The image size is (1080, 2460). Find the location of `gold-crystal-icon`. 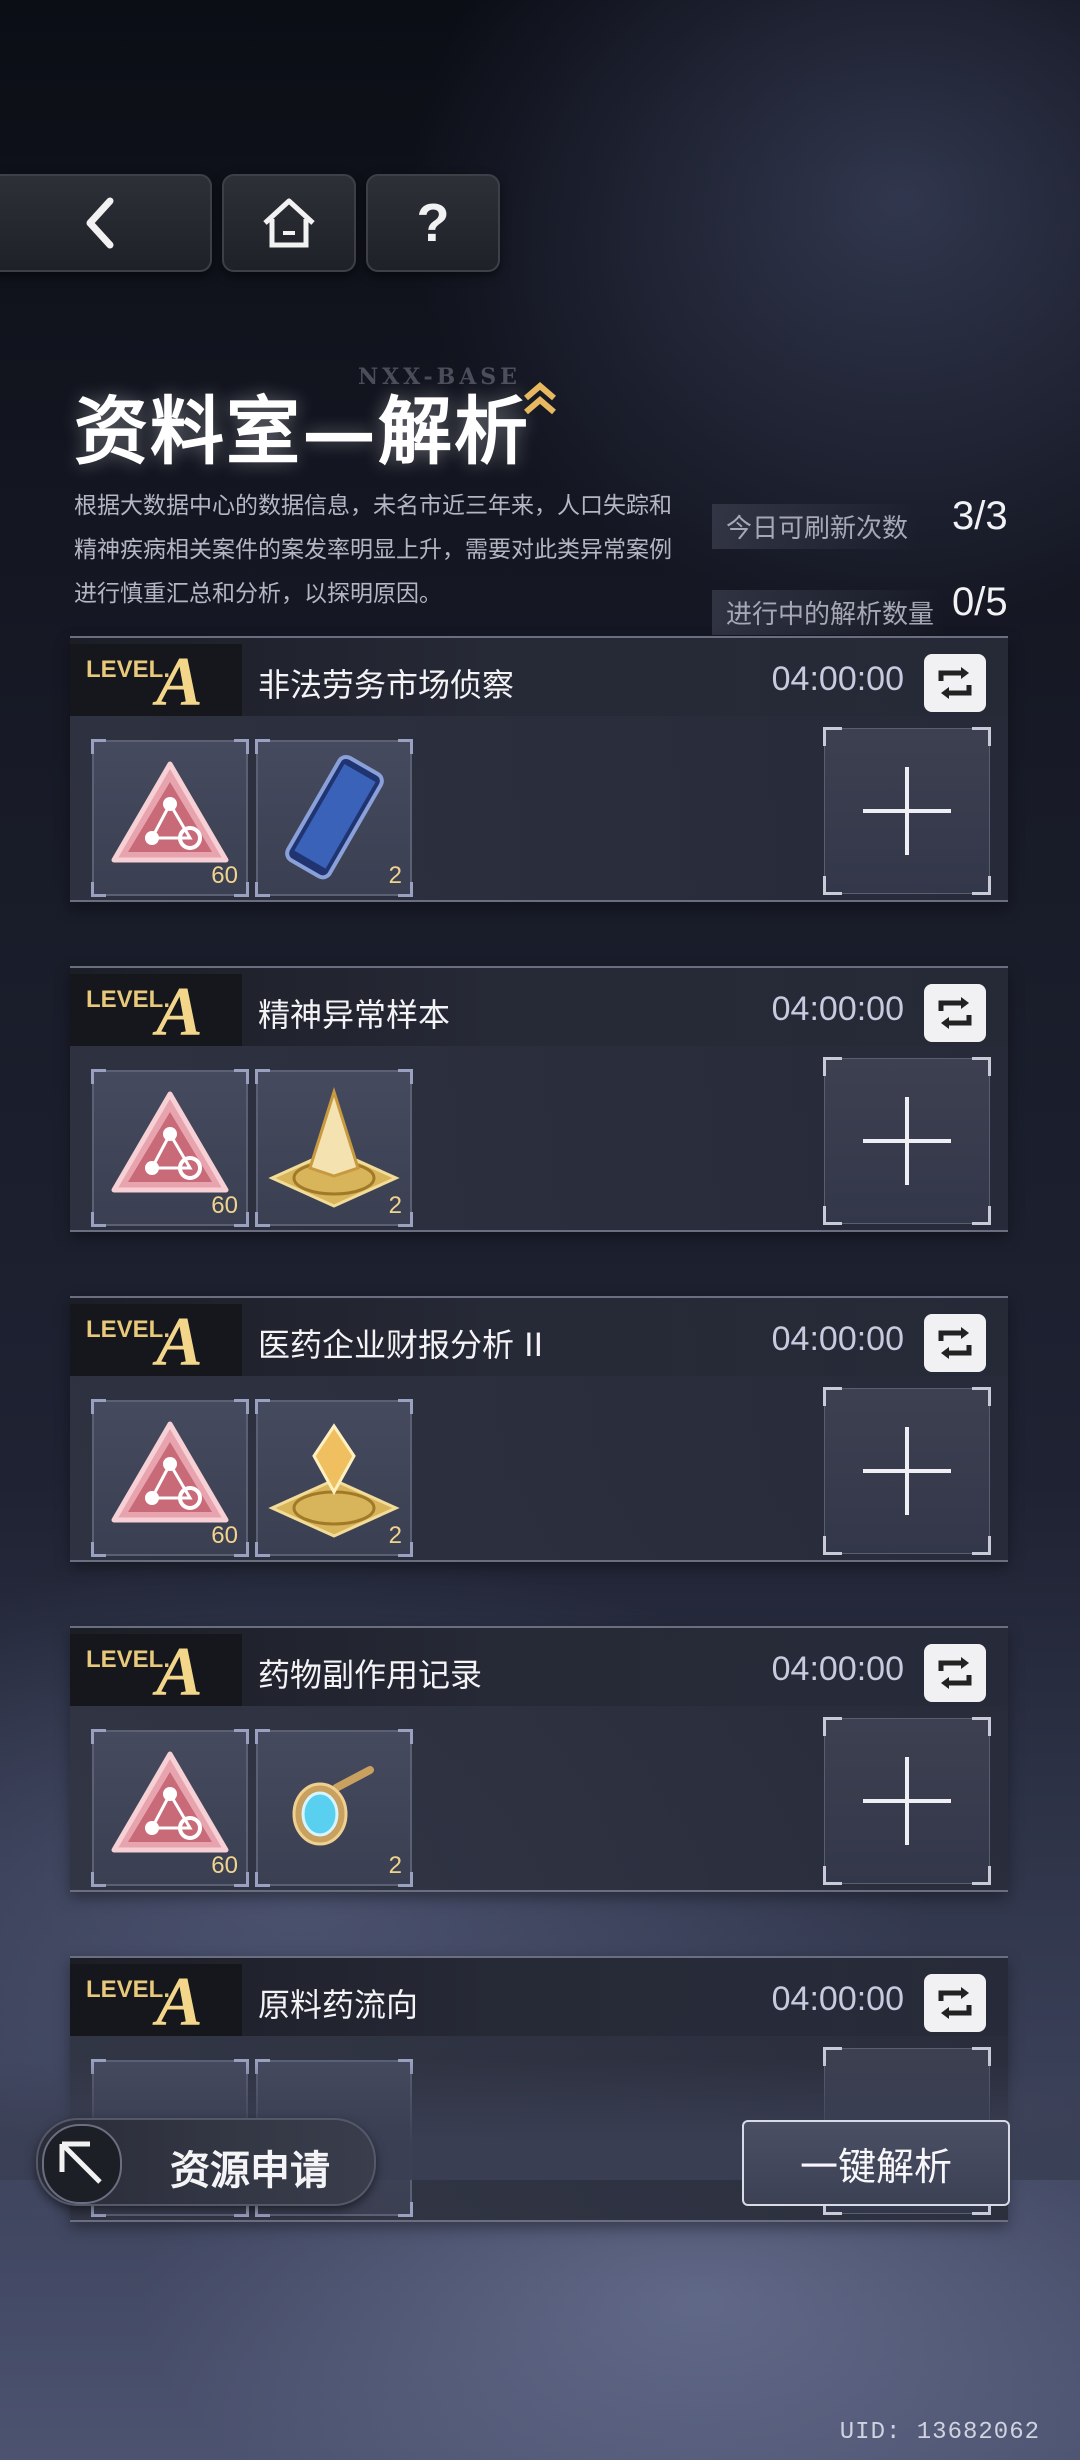

gold-crystal-icon is located at coordinates (334, 1480).